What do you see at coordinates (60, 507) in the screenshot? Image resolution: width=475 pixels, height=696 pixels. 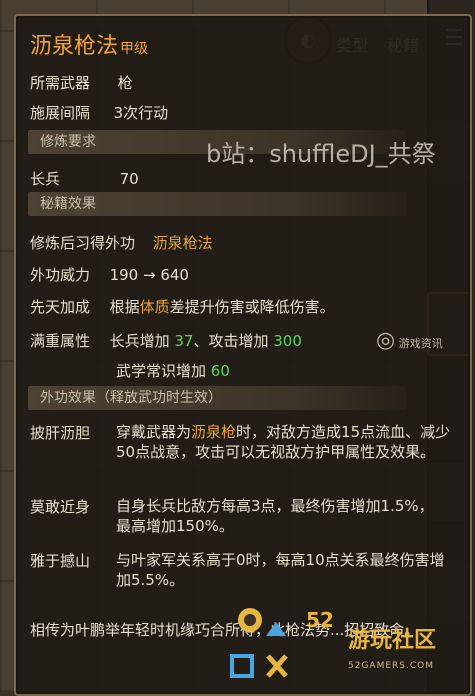 I see `ability-2-name: 莫敢近身` at bounding box center [60, 507].